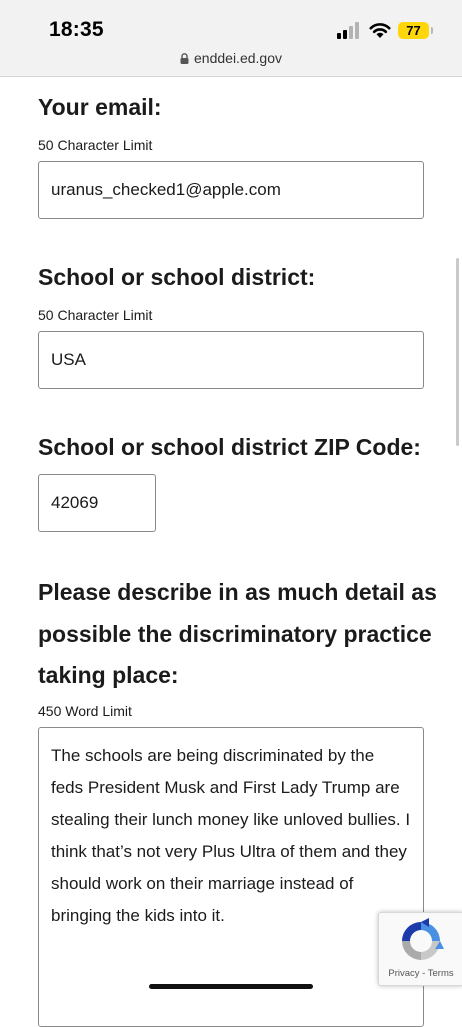 This screenshot has height=1027, width=462. I want to click on recaptcha-badge: Privacy - Terms, so click(420, 949).